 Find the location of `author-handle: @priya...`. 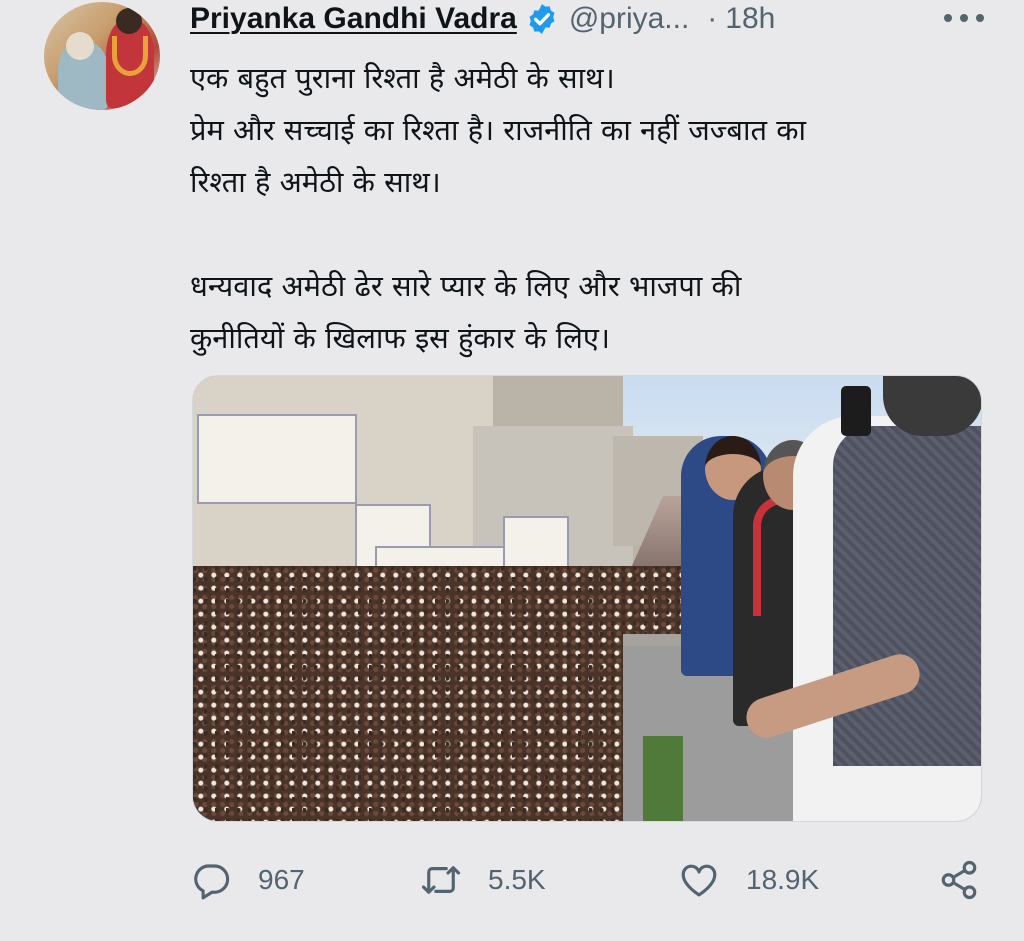

author-handle: @priya... is located at coordinates (629, 19).